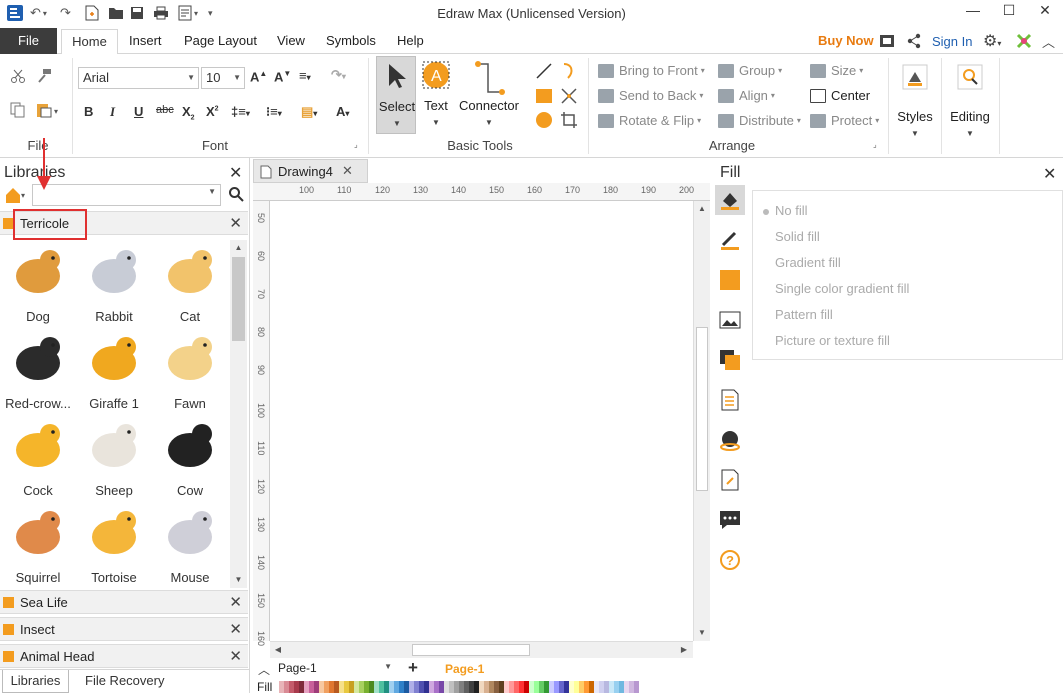 Image resolution: width=1063 pixels, height=697 pixels. What do you see at coordinates (138, 78) in the screenshot?
I see `font-family-select: Arial ▼` at bounding box center [138, 78].